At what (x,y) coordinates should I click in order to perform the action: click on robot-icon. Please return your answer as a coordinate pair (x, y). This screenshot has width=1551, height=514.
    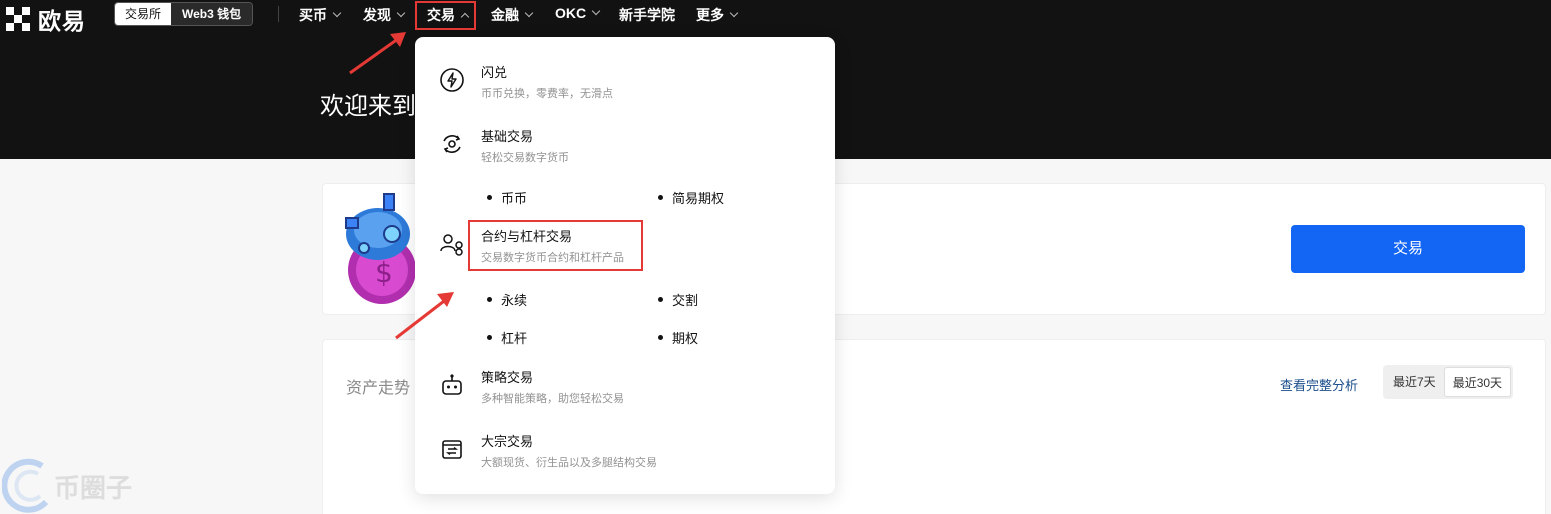
    Looking at the image, I should click on (452, 384).